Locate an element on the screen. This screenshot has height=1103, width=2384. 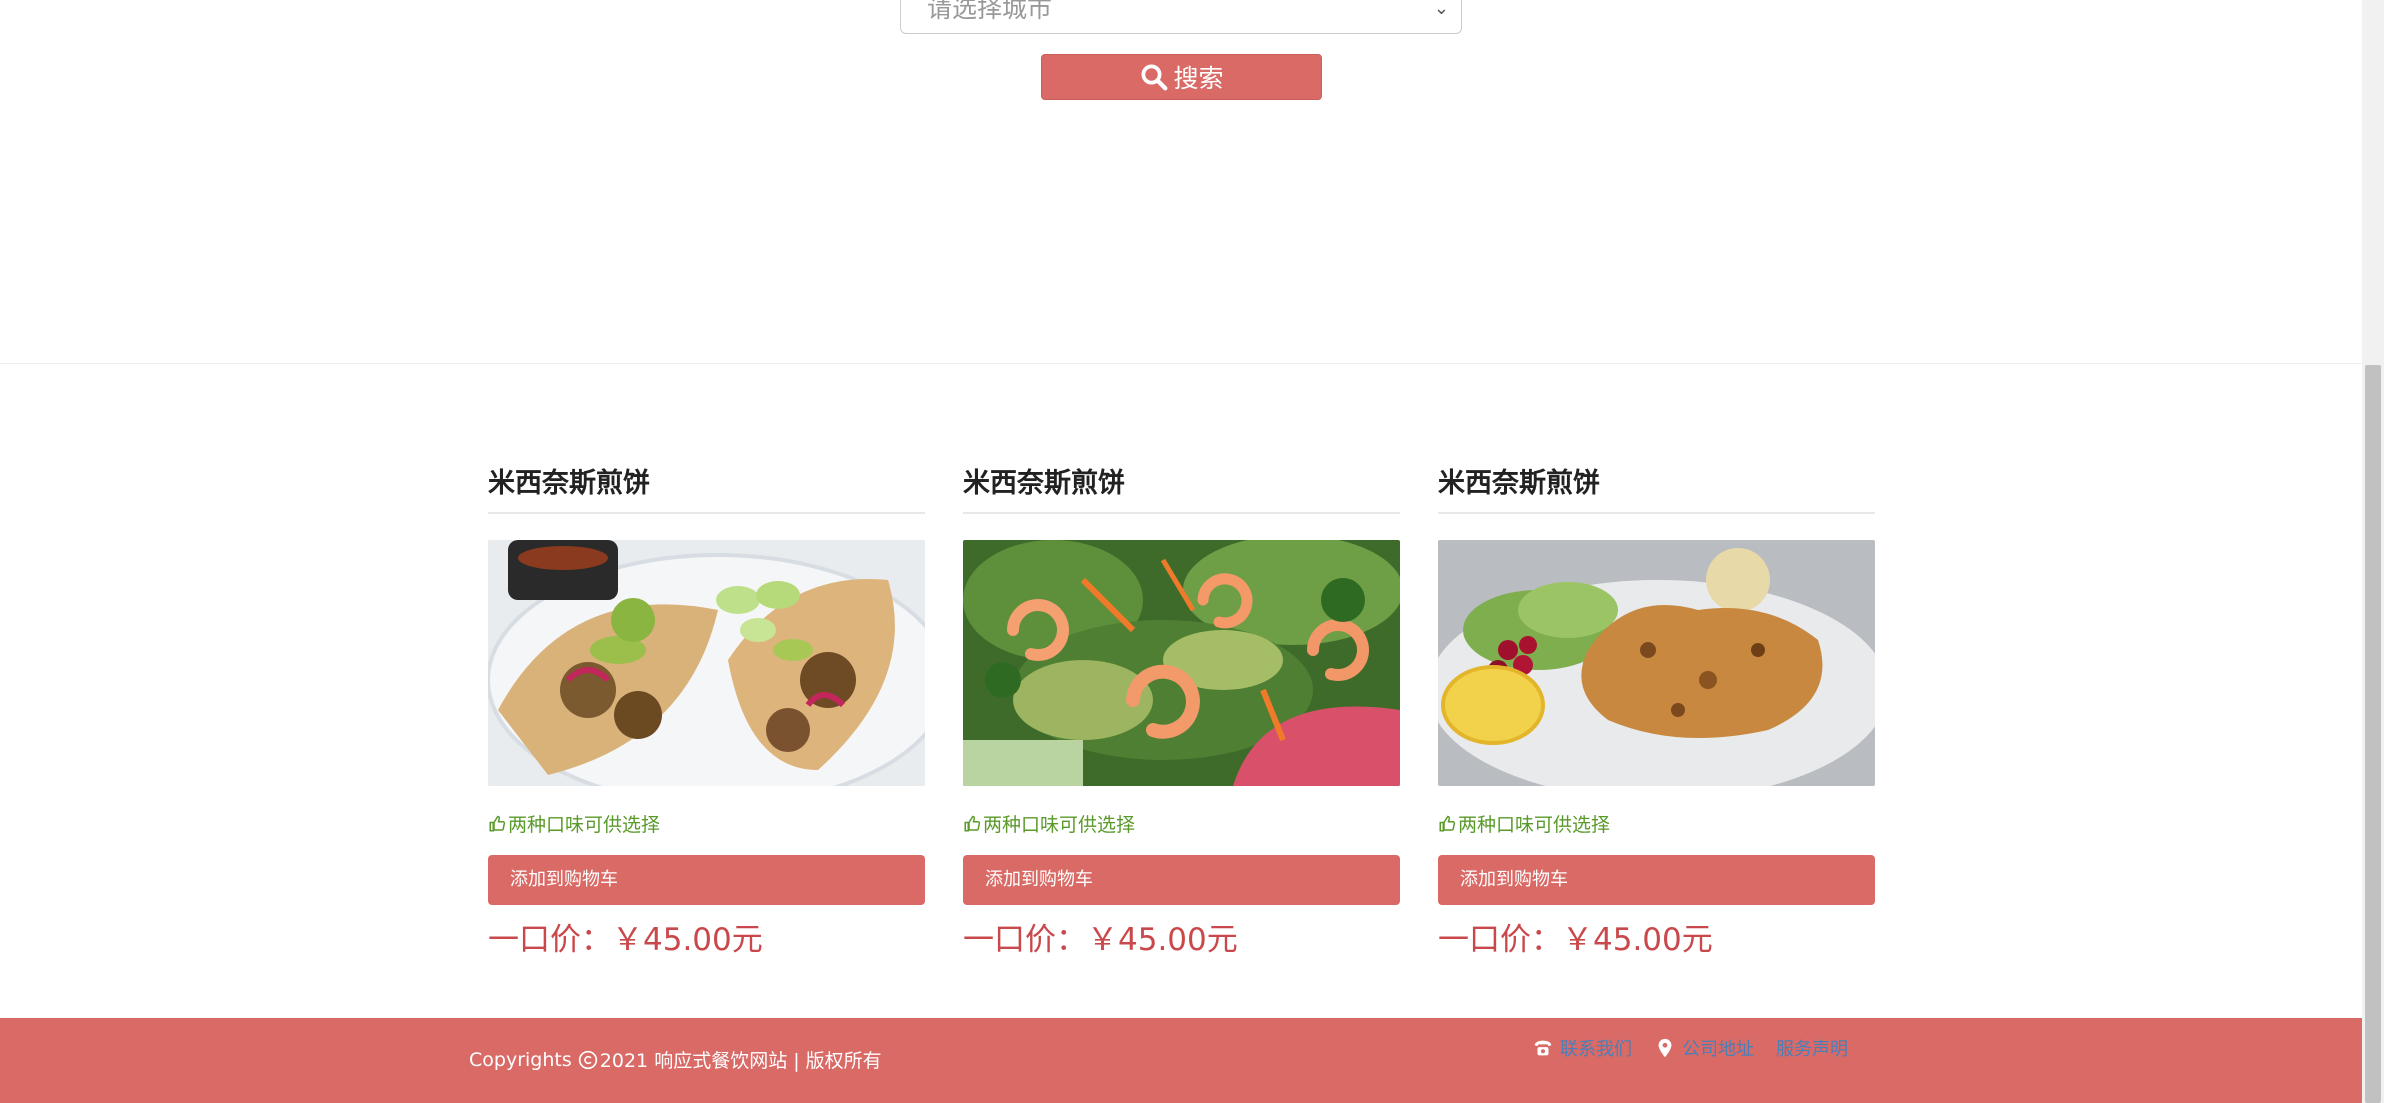
copyright-text: 2021 响应式餐饮网站 | 版权所有 is located at coordinates (740, 1061).